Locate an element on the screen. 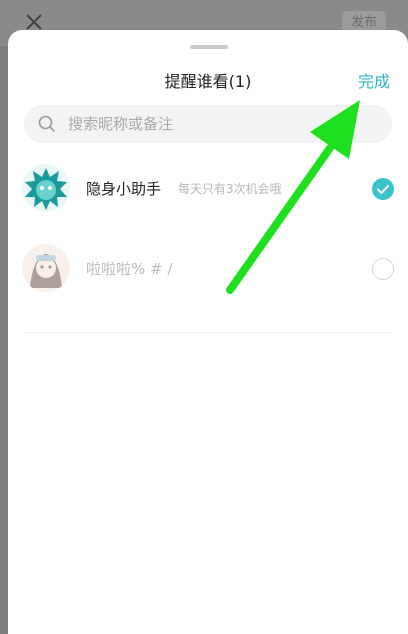  girl-avatar-icon is located at coordinates (46, 268).